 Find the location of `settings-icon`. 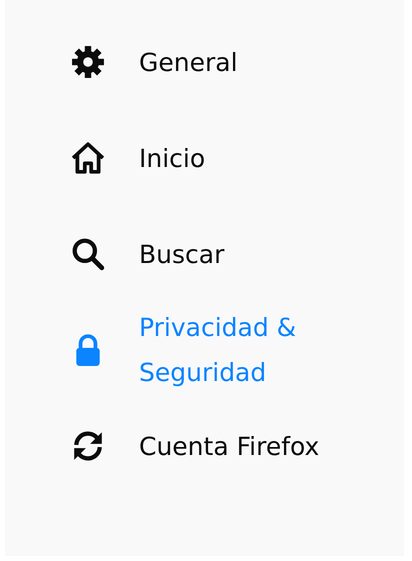

settings-icon is located at coordinates (88, 62).